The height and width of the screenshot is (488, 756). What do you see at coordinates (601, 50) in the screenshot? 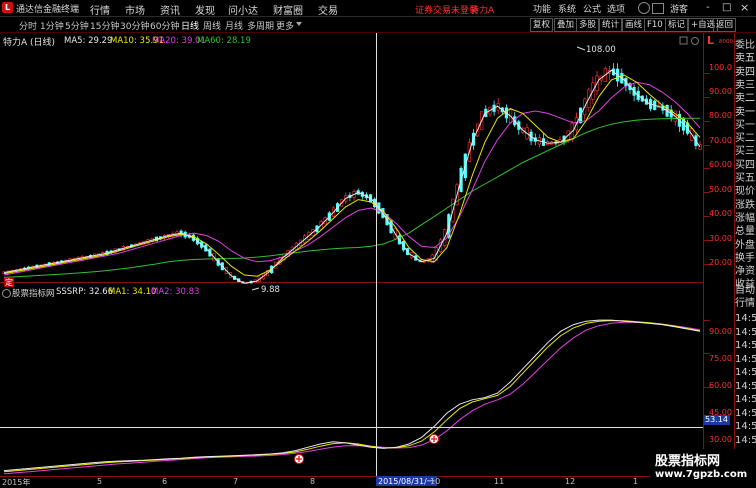
I see `high-price-label: 108.00` at bounding box center [601, 50].